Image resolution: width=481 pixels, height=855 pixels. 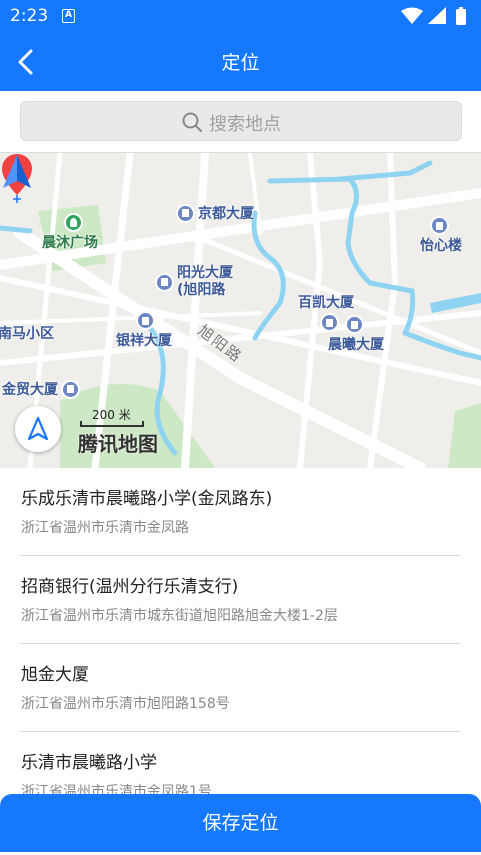 I want to click on search-input: 搜索地点, so click(x=241, y=121).